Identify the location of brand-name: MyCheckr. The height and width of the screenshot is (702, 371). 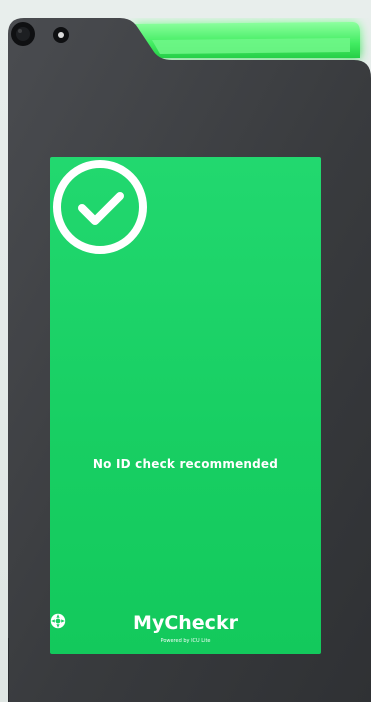
(185, 623).